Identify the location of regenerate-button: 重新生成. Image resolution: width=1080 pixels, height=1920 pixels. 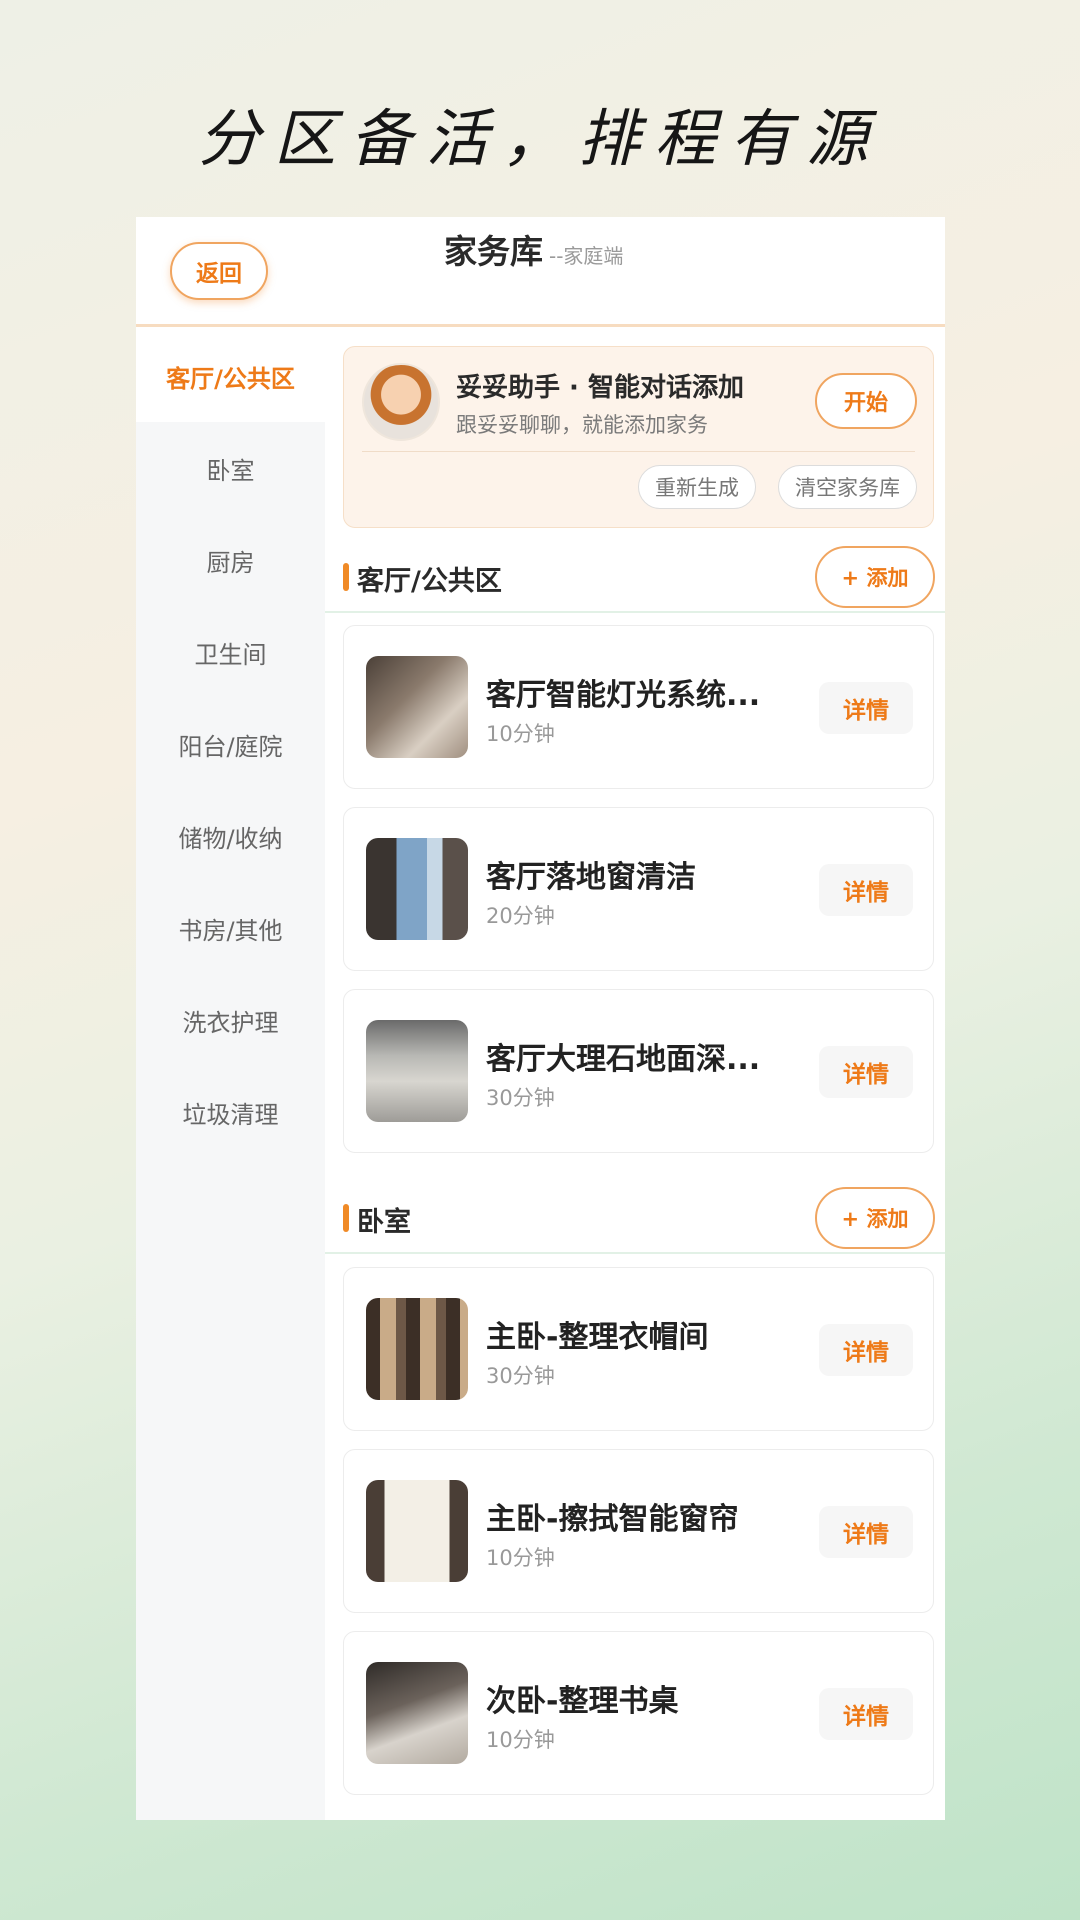
(697, 487).